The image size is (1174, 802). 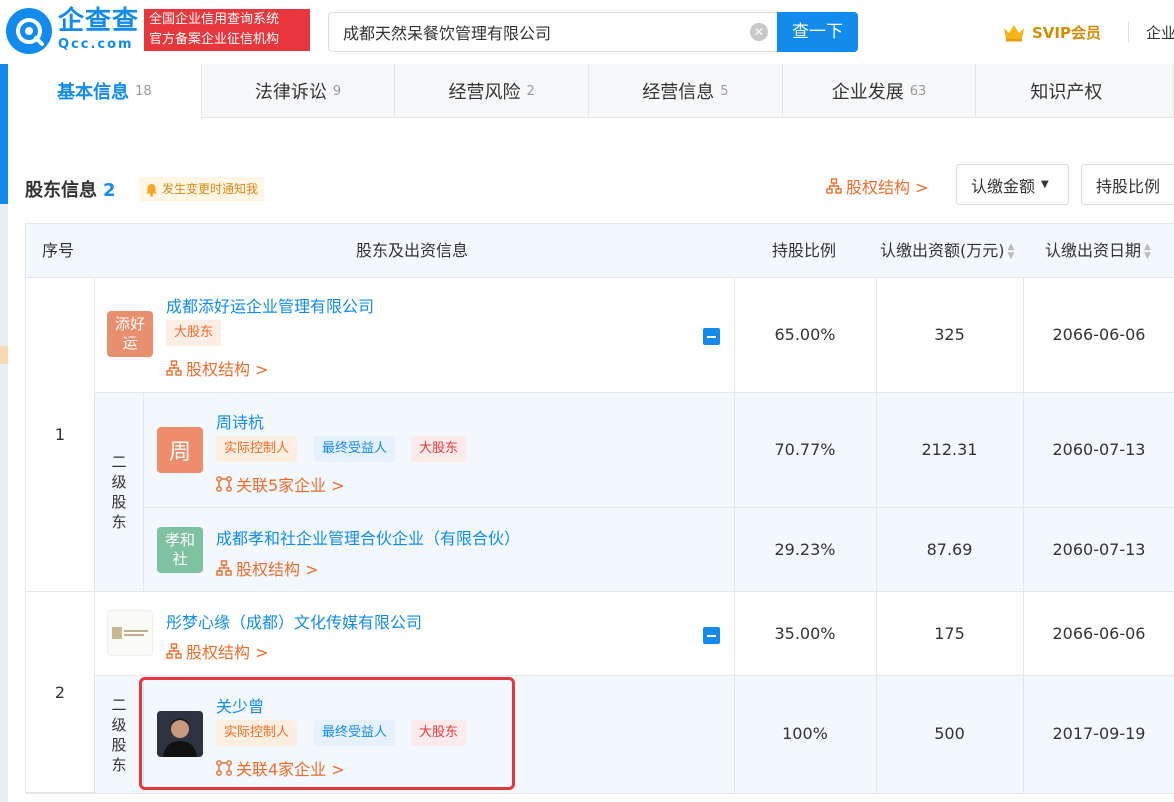 I want to click on sort-amount-dropdown: 认缴金额 ▼, so click(x=1012, y=184).